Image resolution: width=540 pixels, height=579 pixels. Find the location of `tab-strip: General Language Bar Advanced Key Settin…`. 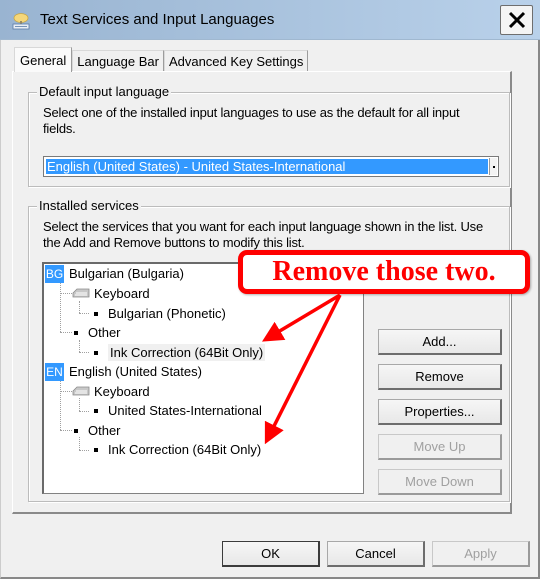

tab-strip: General Language Bar Advanced Key Settin… is located at coordinates (161, 59).